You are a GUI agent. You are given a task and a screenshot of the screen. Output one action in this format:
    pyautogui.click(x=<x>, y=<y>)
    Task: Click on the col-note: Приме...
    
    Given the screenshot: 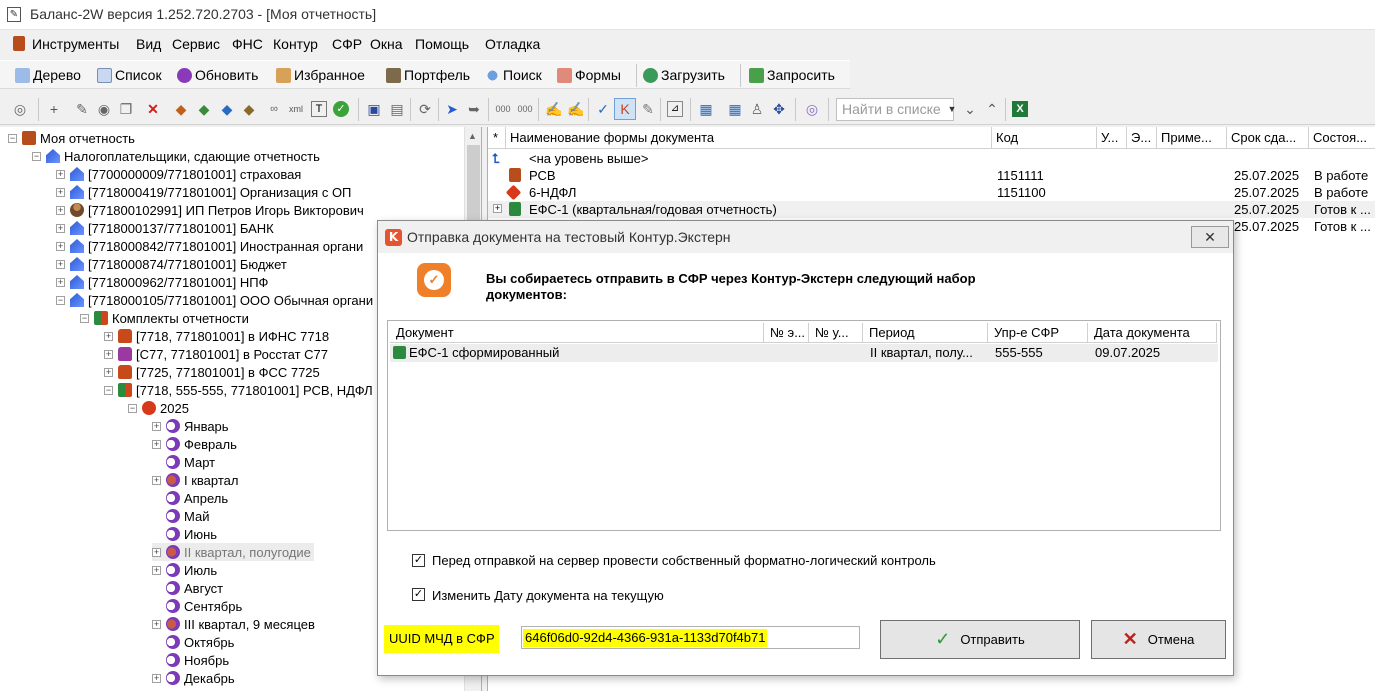 What is the action you would take?
    pyautogui.click(x=1192, y=138)
    